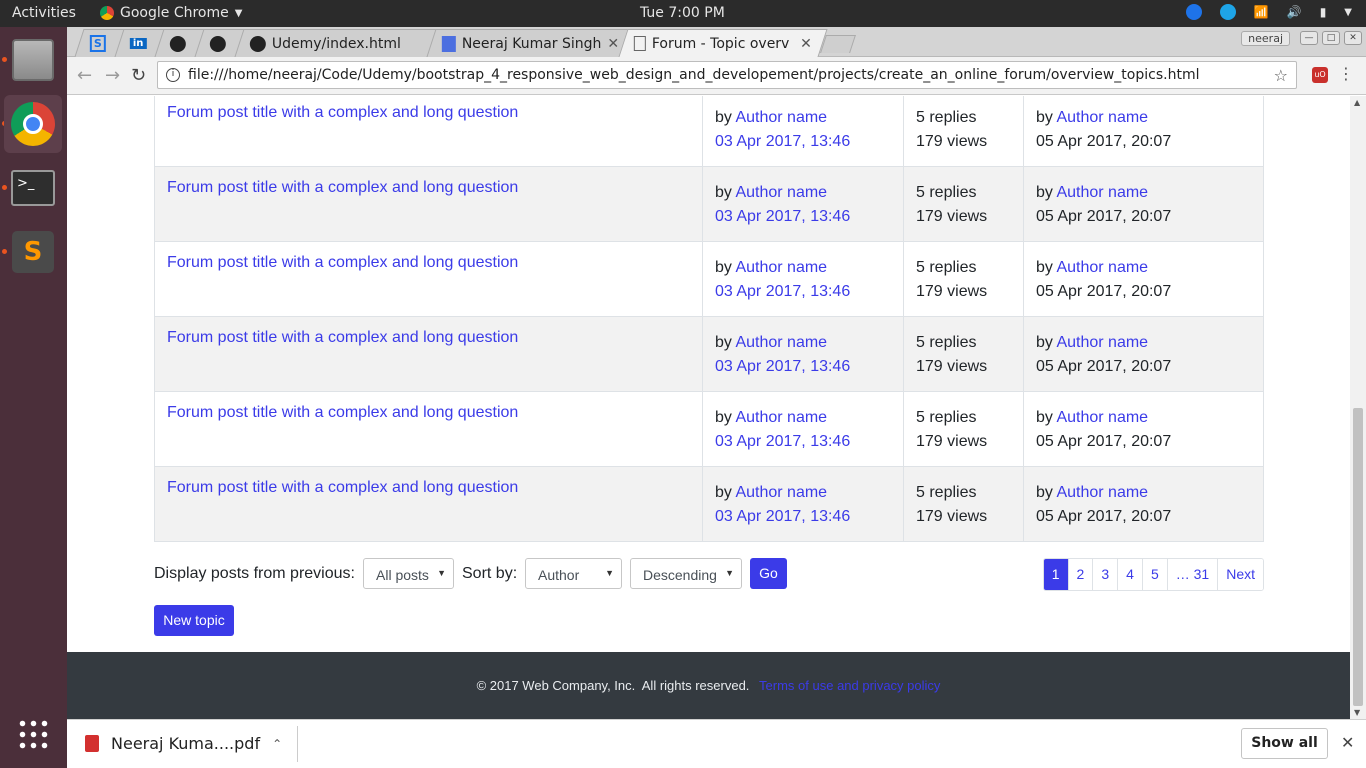 The image size is (1366, 768). Describe the element at coordinates (680, 575) in the screenshot. I see `order-value: Descending` at that location.